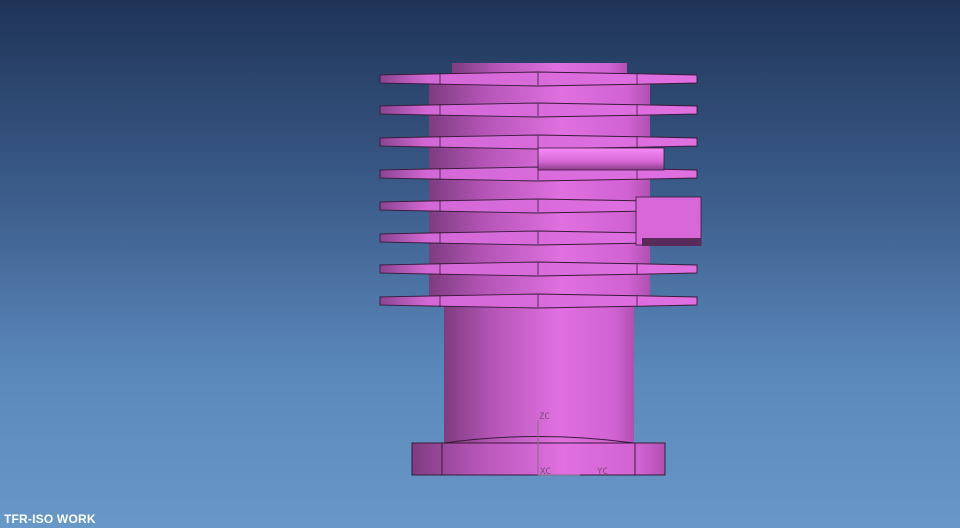  What do you see at coordinates (668, 221) in the screenshot?
I see `port-block` at bounding box center [668, 221].